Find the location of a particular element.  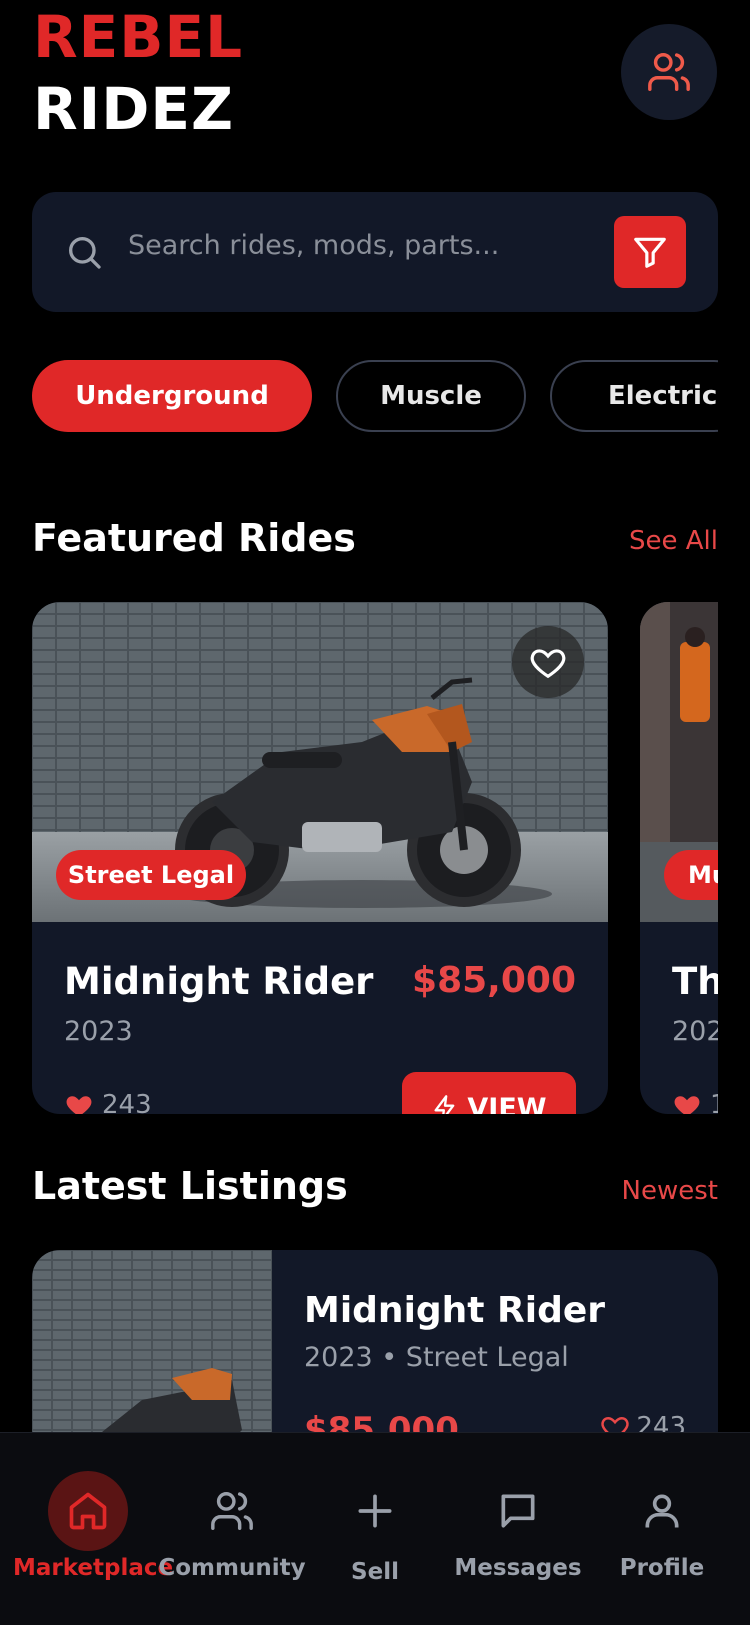

nav-marketplace: Marketplace is located at coordinates (93, 1529).